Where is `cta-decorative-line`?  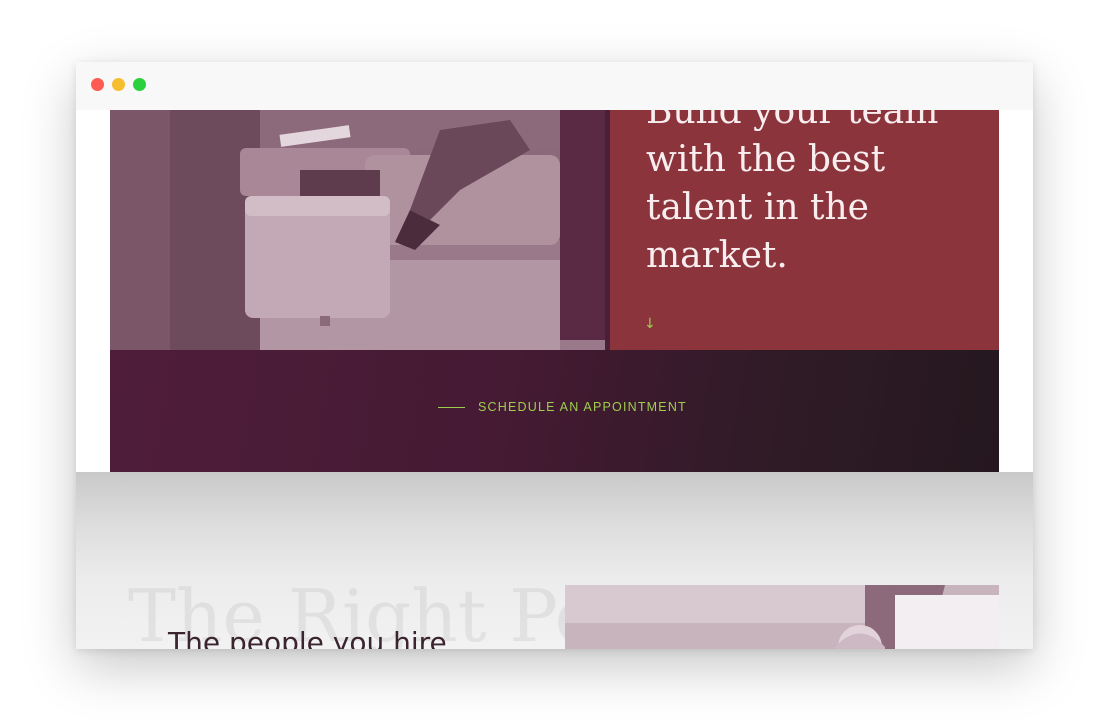
cta-decorative-line is located at coordinates (451, 407).